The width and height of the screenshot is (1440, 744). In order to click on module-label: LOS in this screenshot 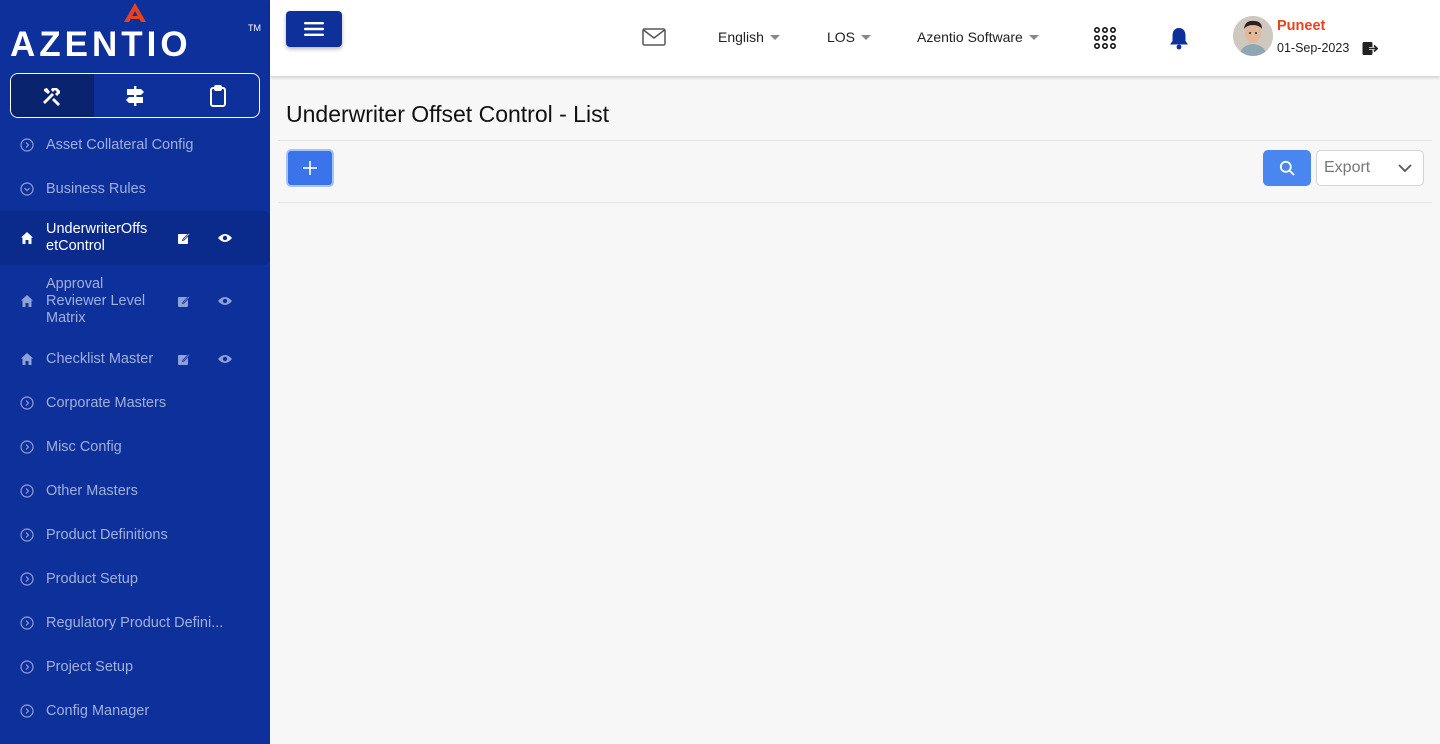, I will do `click(841, 37)`.